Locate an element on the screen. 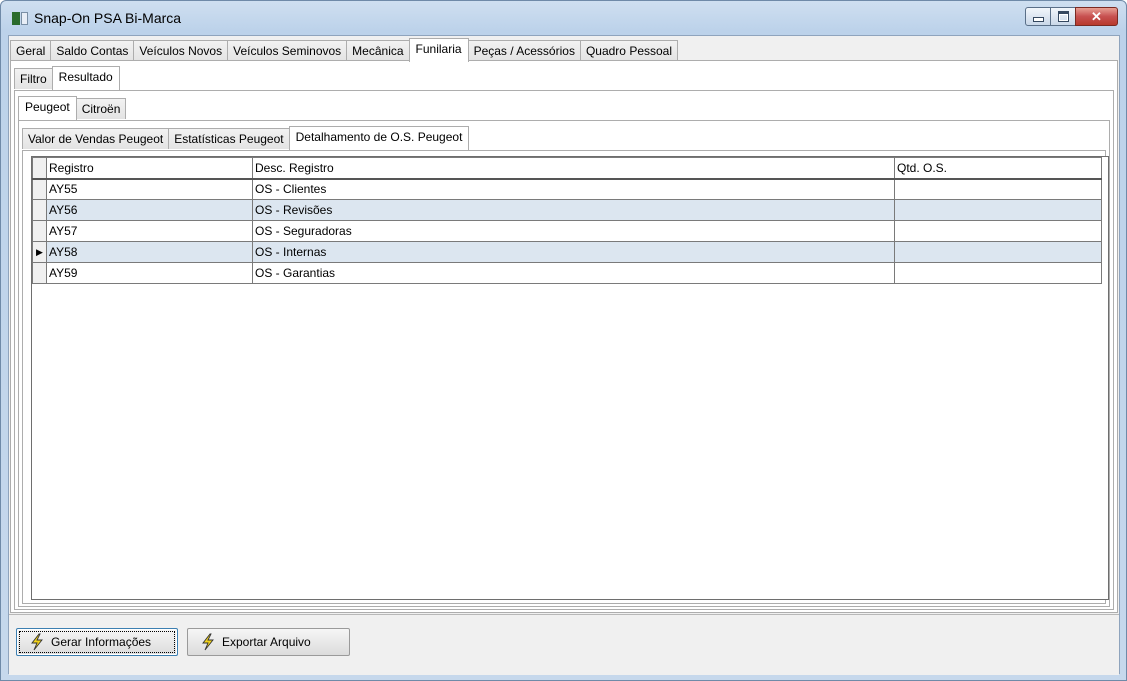  cell-registro: AY58 is located at coordinates (149, 252).